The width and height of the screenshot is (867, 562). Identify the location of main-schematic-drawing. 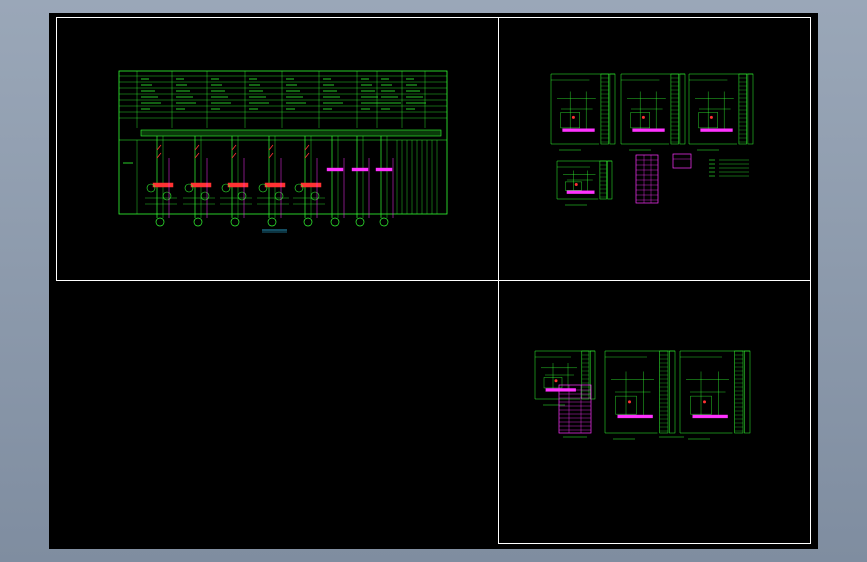
(283, 151).